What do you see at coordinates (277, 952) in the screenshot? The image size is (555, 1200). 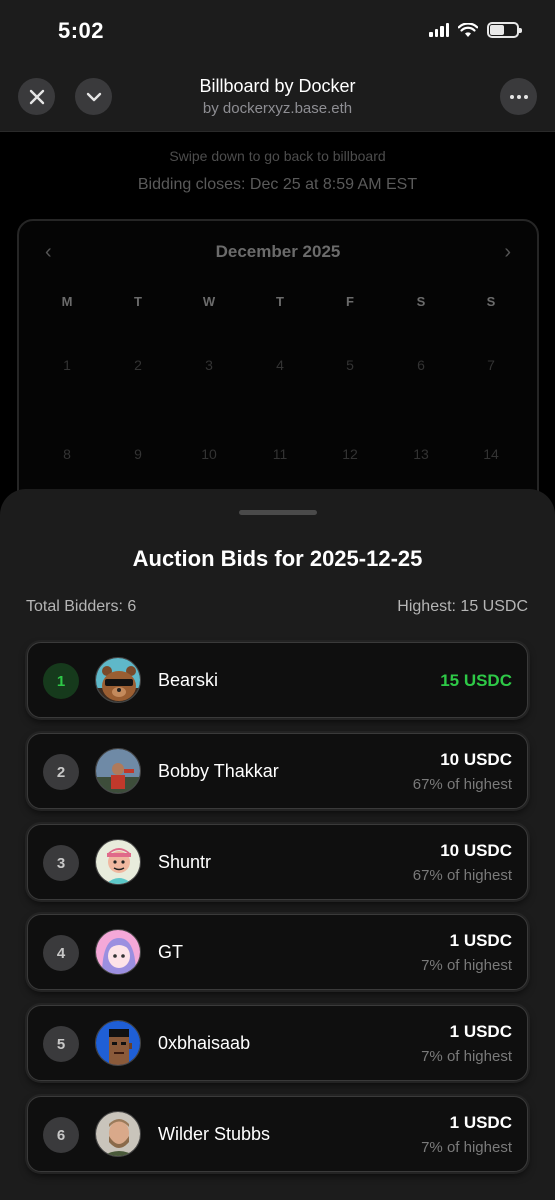 I see `bid-row: 4 GT 1 USDC 7% of highest` at bounding box center [277, 952].